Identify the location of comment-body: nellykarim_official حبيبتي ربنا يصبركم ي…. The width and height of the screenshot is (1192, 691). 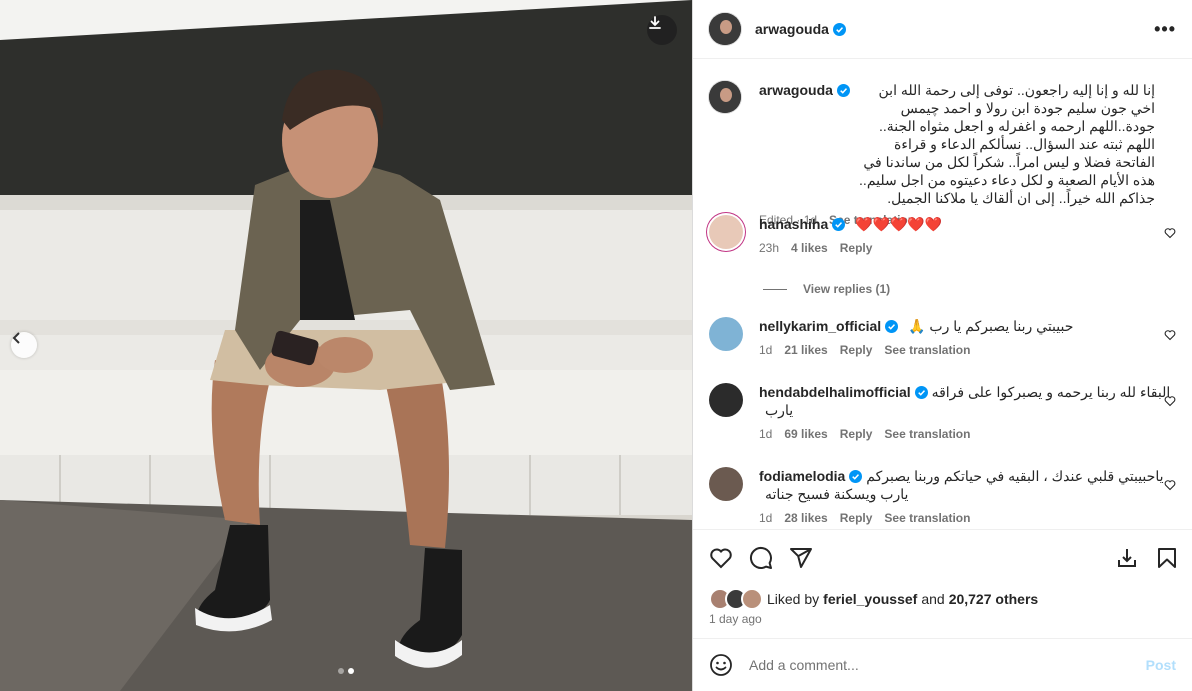
(967, 338).